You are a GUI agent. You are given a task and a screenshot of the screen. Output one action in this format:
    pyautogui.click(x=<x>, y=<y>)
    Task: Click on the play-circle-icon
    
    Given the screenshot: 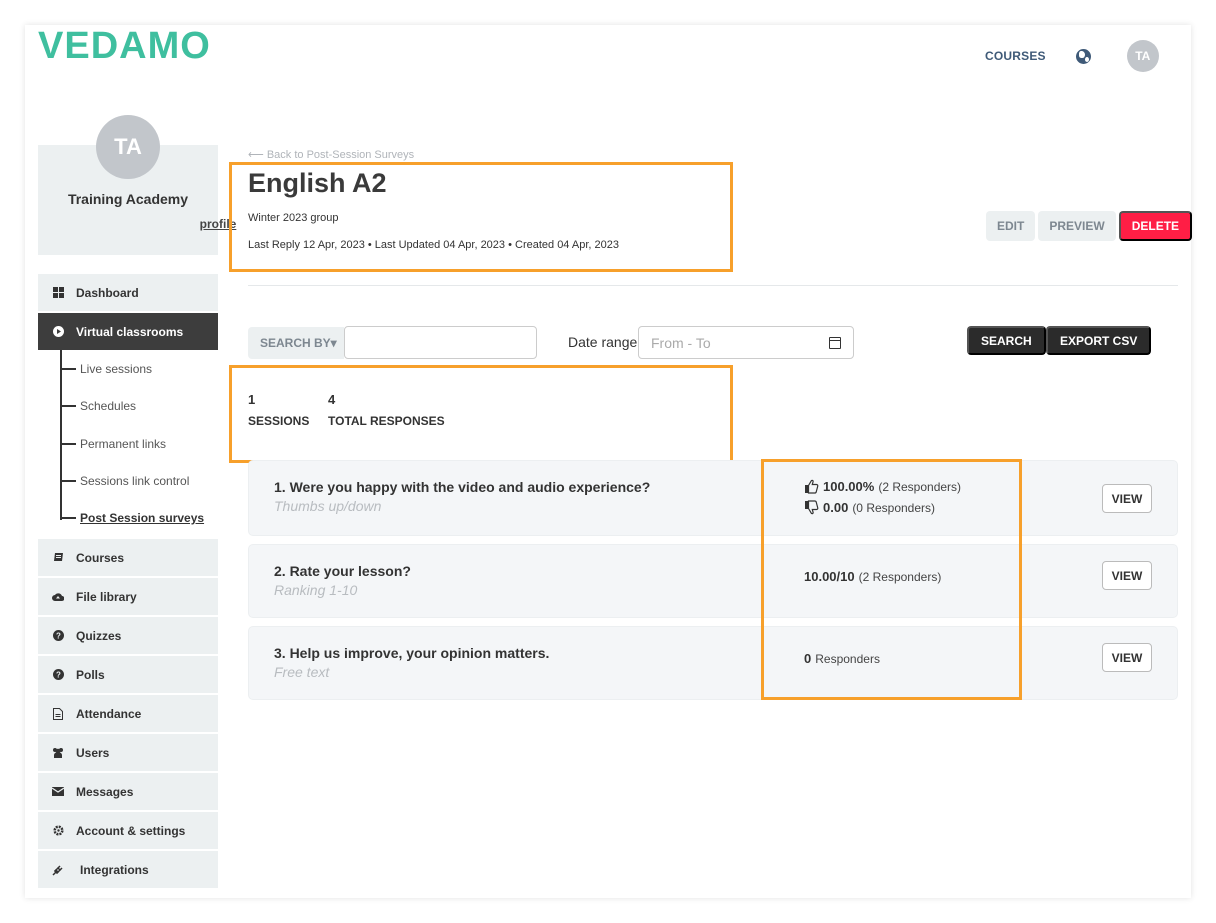 What is the action you would take?
    pyautogui.click(x=58, y=332)
    